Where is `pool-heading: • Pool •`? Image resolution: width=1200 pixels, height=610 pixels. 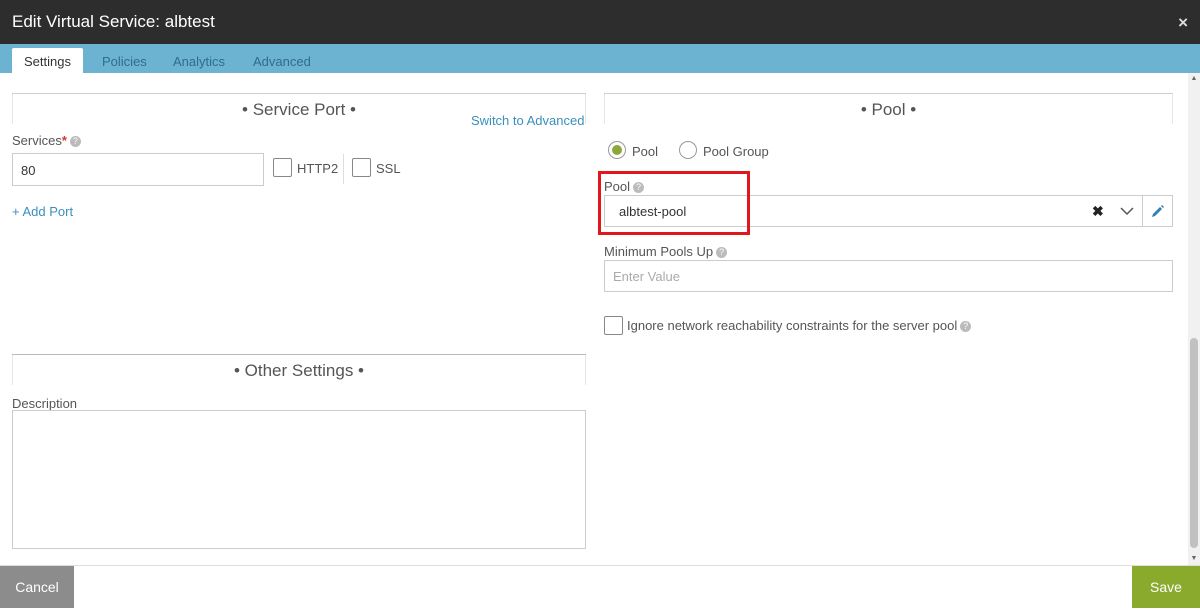
pool-heading: • Pool • is located at coordinates (888, 108).